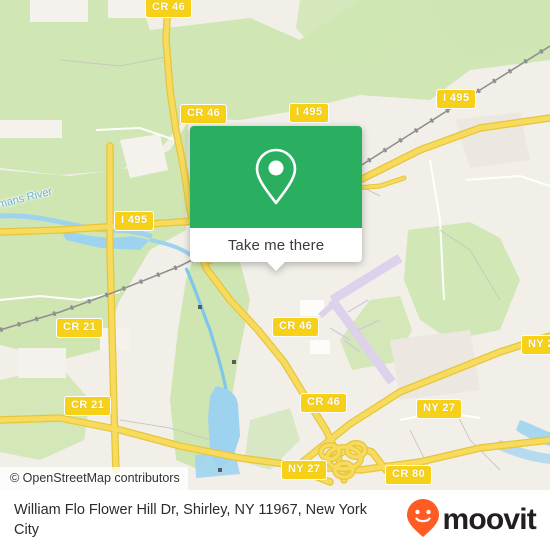 This screenshot has height=550, width=550. I want to click on take-me-there-label: Take me there, so click(276, 245).